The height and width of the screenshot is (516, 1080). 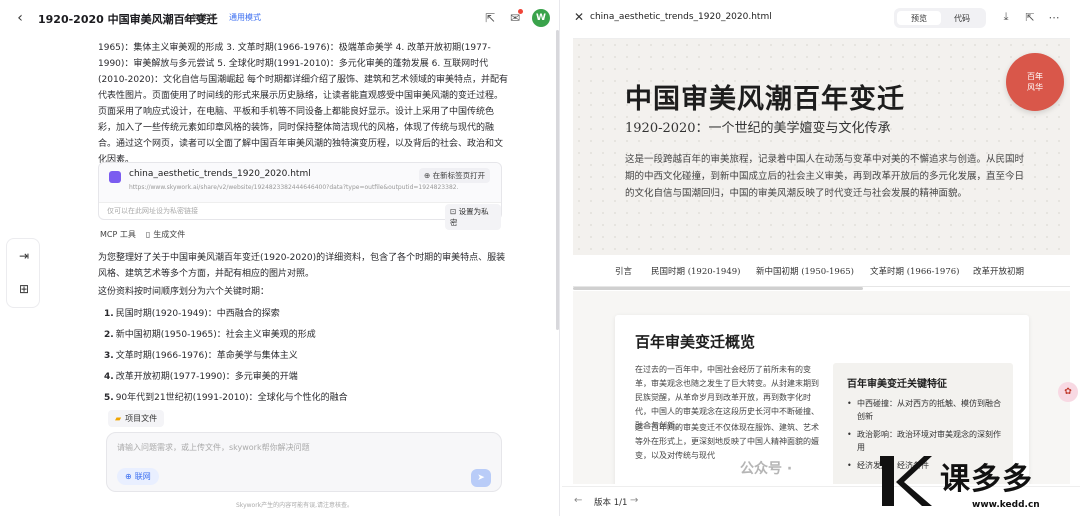 What do you see at coordinates (962, 18) in the screenshot?
I see `tab-code: 代码` at bounding box center [962, 18].